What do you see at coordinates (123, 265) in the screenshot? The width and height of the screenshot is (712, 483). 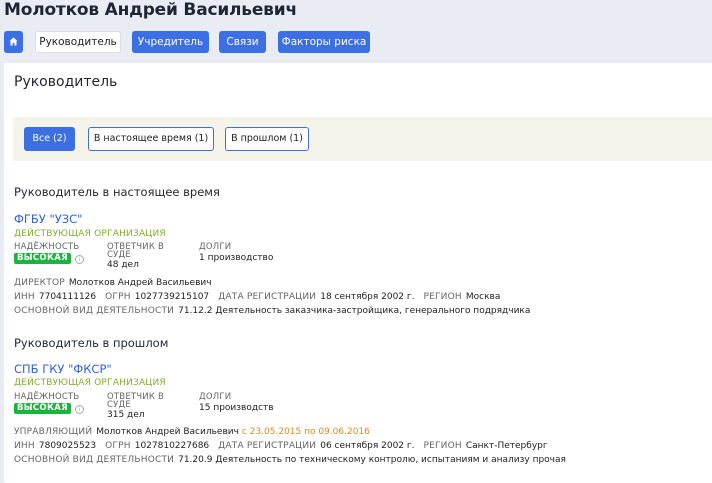 I see `court-cases-value: 48 дел` at bounding box center [123, 265].